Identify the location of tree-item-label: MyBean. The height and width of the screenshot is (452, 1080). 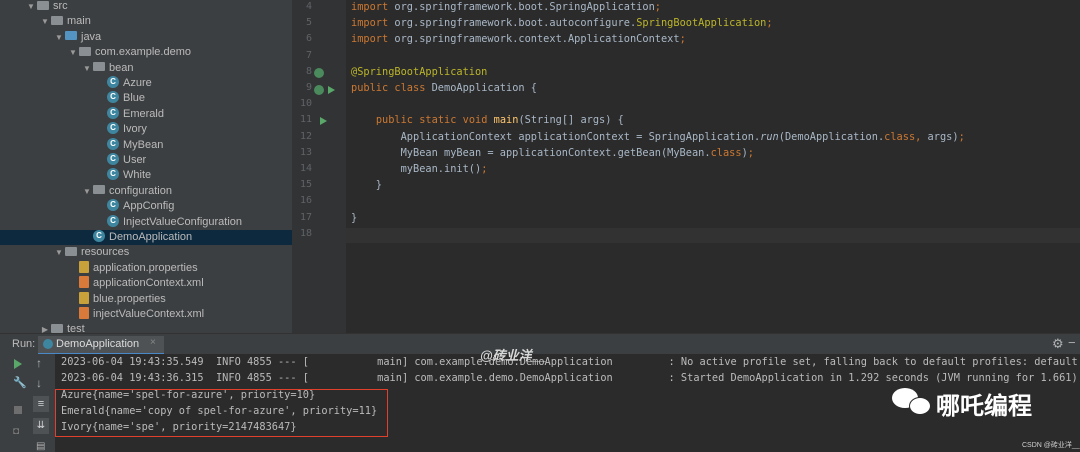
(143, 144).